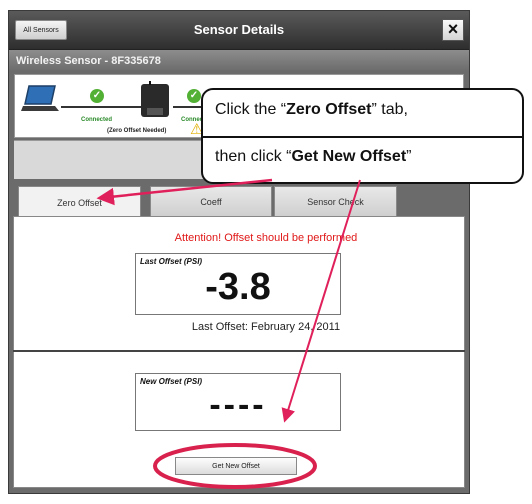  I want to click on new-offset-value: ----, so click(238, 405).